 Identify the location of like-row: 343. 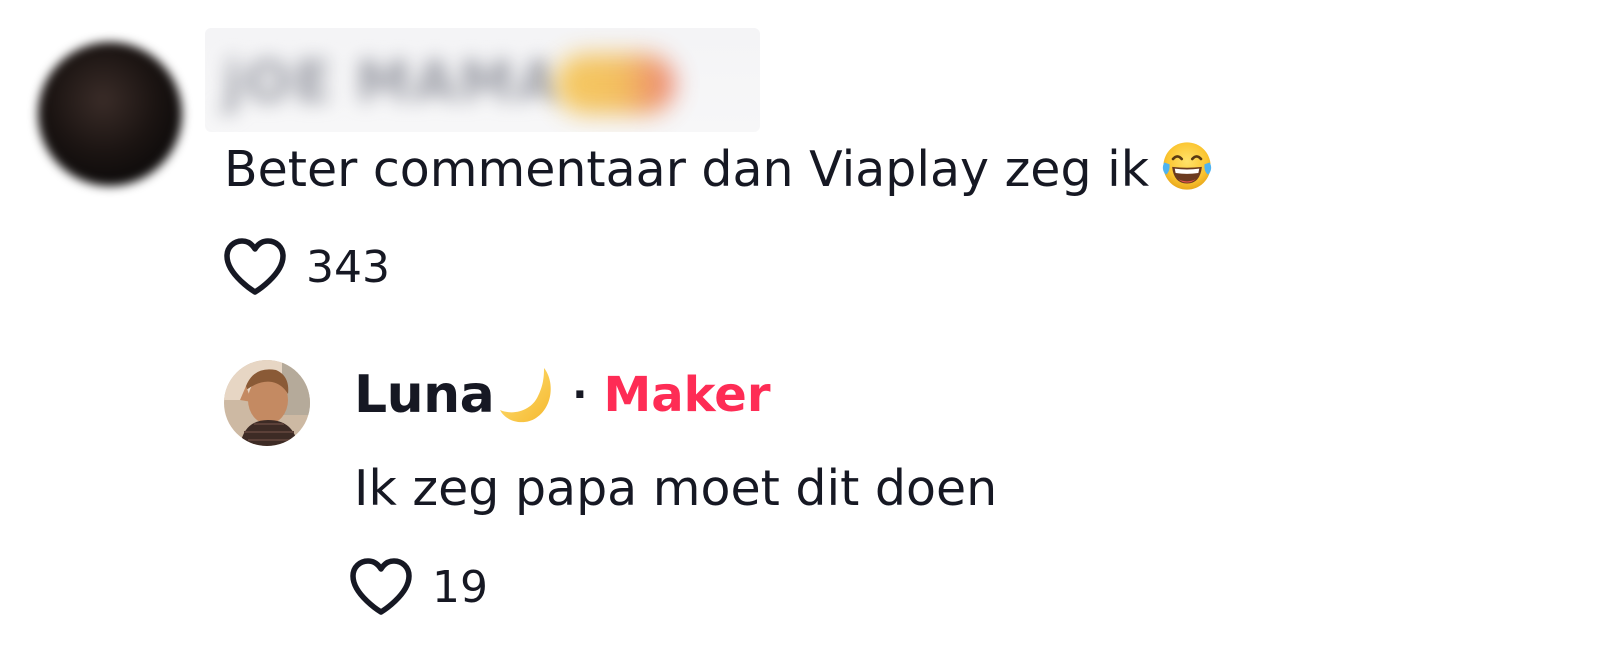
(306, 267).